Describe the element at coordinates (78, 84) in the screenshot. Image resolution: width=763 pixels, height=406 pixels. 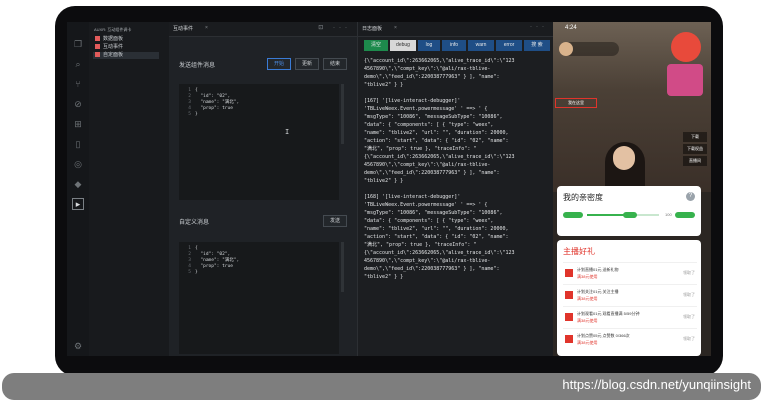
I see `source-control-icon: ⑂` at that location.